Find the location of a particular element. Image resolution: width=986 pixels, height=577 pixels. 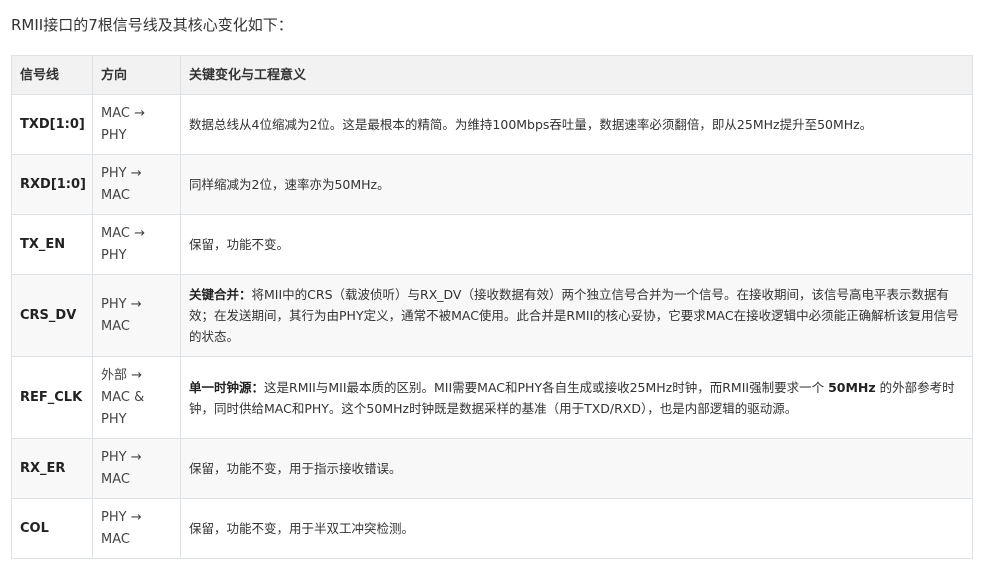

description-emphasis: 50MHz is located at coordinates (852, 387).